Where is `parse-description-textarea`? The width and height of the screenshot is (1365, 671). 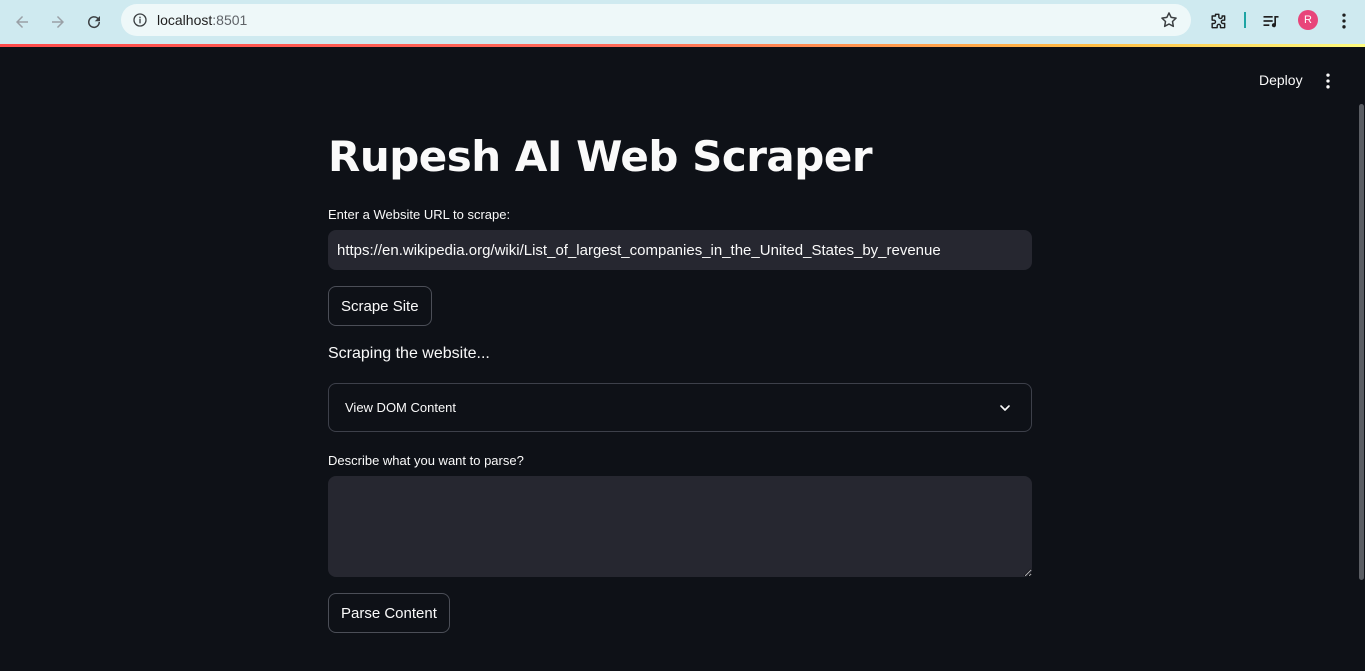 parse-description-textarea is located at coordinates (680, 526).